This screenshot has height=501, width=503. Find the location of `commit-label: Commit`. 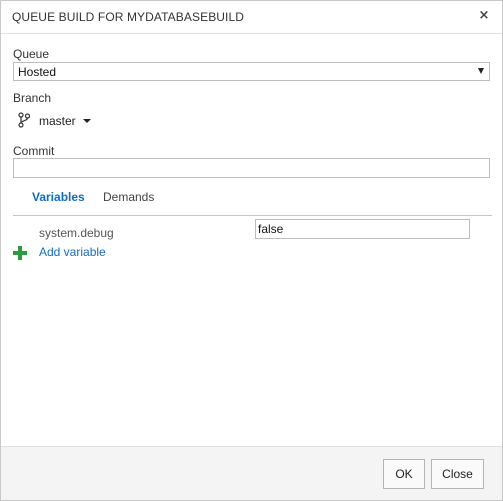

commit-label: Commit is located at coordinates (34, 151).